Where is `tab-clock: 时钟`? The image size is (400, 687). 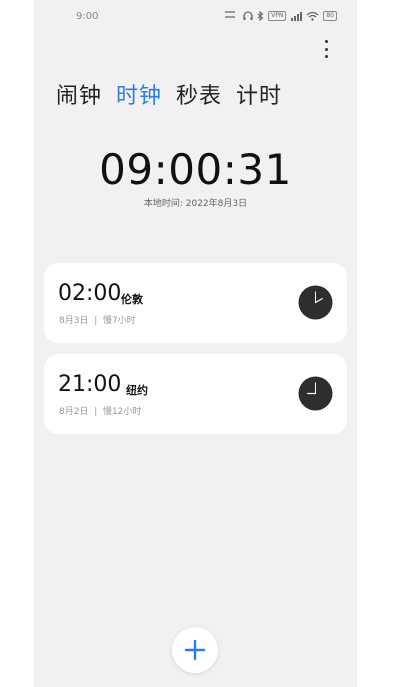 tab-clock: 时钟 is located at coordinates (139, 94).